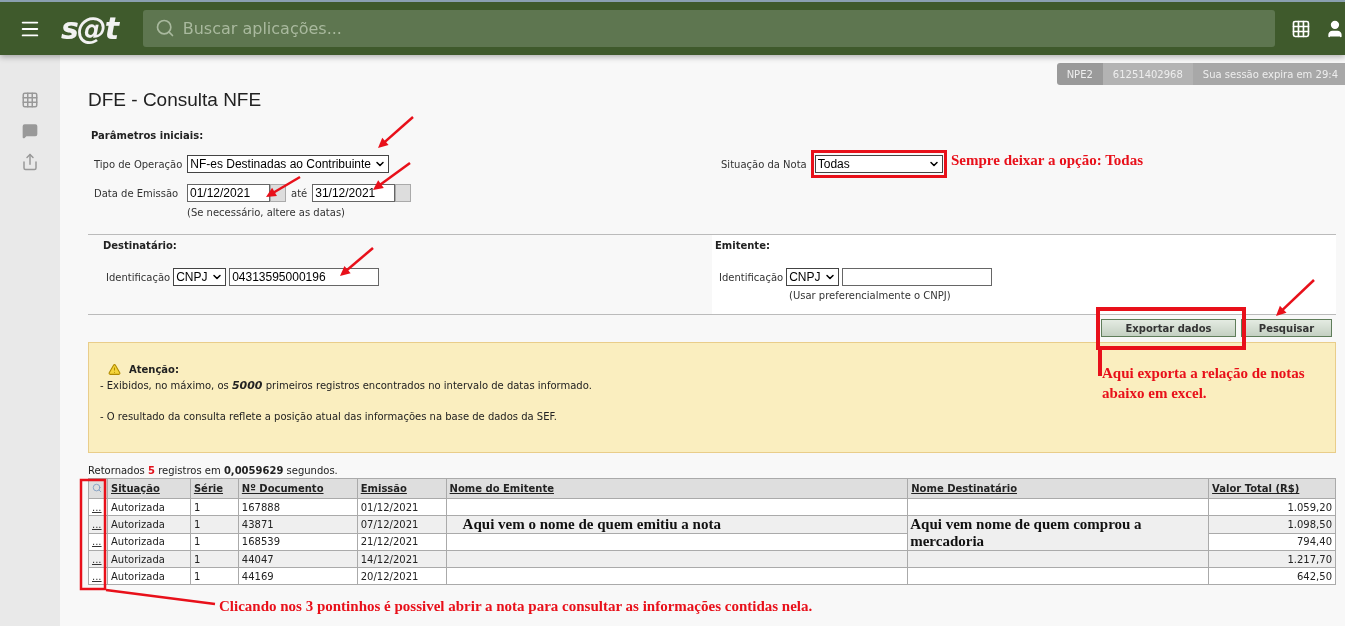  What do you see at coordinates (298, 488) in the screenshot?
I see `column-header: Nº Documento` at bounding box center [298, 488].